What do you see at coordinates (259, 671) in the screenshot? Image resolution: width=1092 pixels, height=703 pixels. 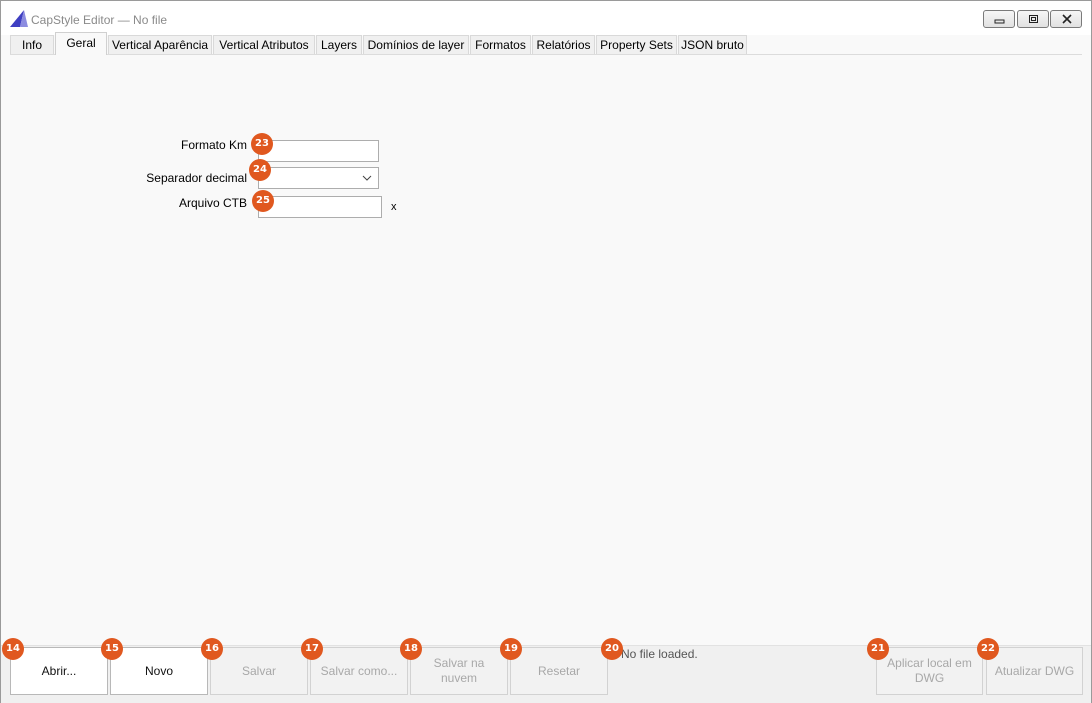 I see `save-button: Salvar` at bounding box center [259, 671].